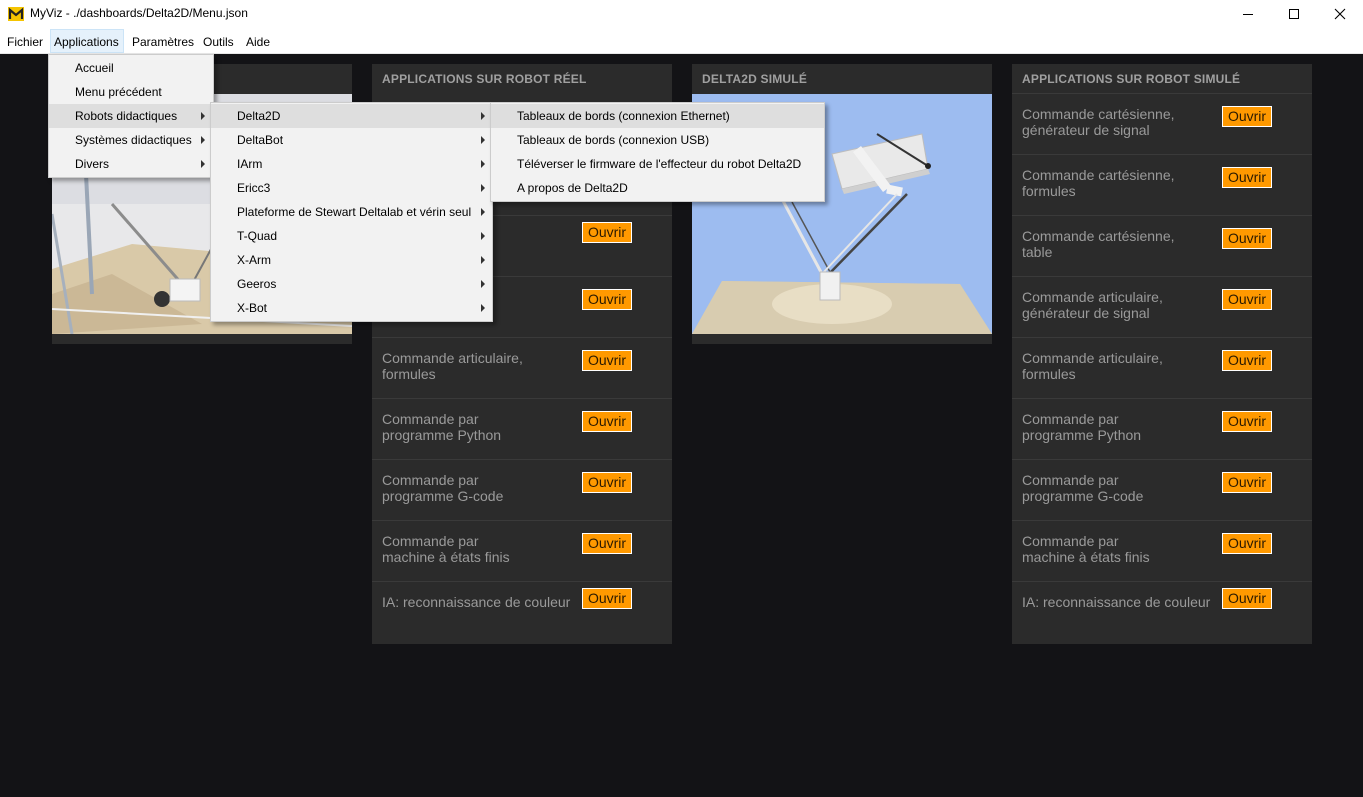 This screenshot has height=797, width=1363. What do you see at coordinates (254, 188) in the screenshot?
I see `menu-item-label: Ericc3` at bounding box center [254, 188].